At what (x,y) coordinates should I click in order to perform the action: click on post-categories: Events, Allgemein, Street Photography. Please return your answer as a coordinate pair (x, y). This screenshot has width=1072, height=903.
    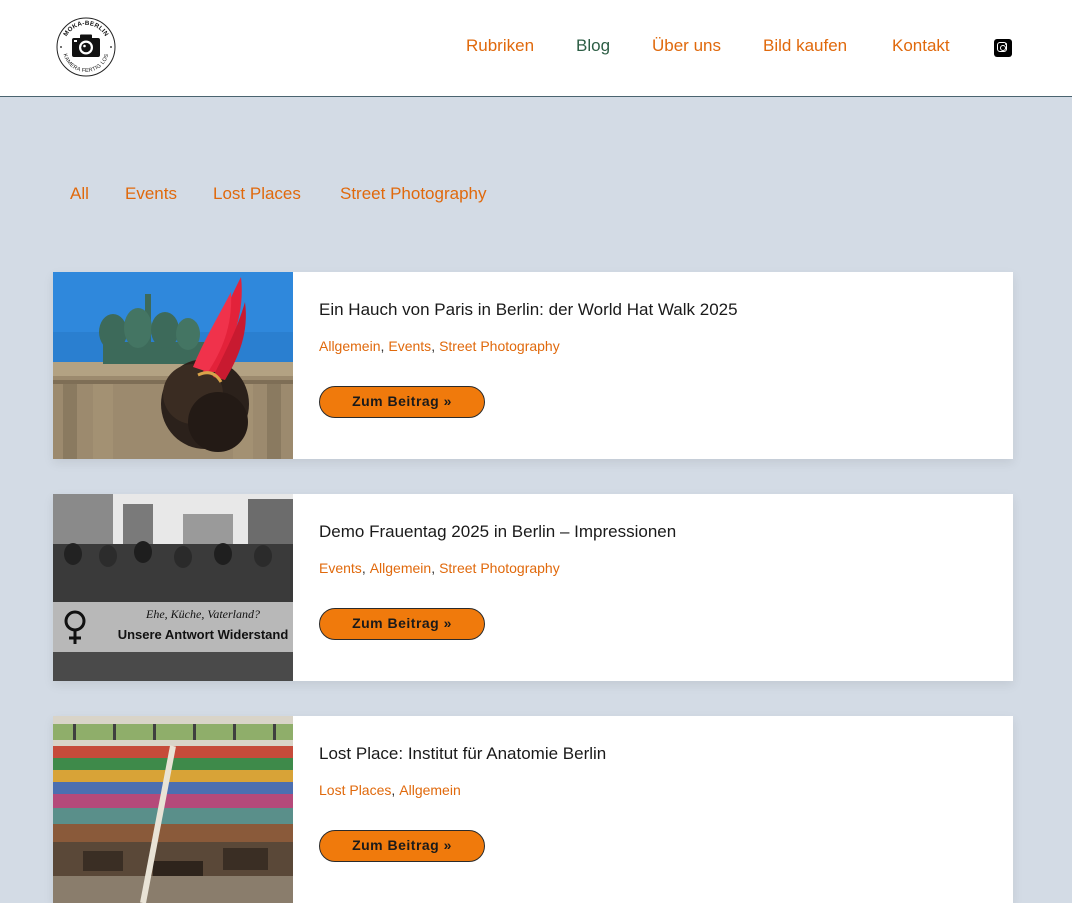
    Looking at the image, I should click on (439, 568).